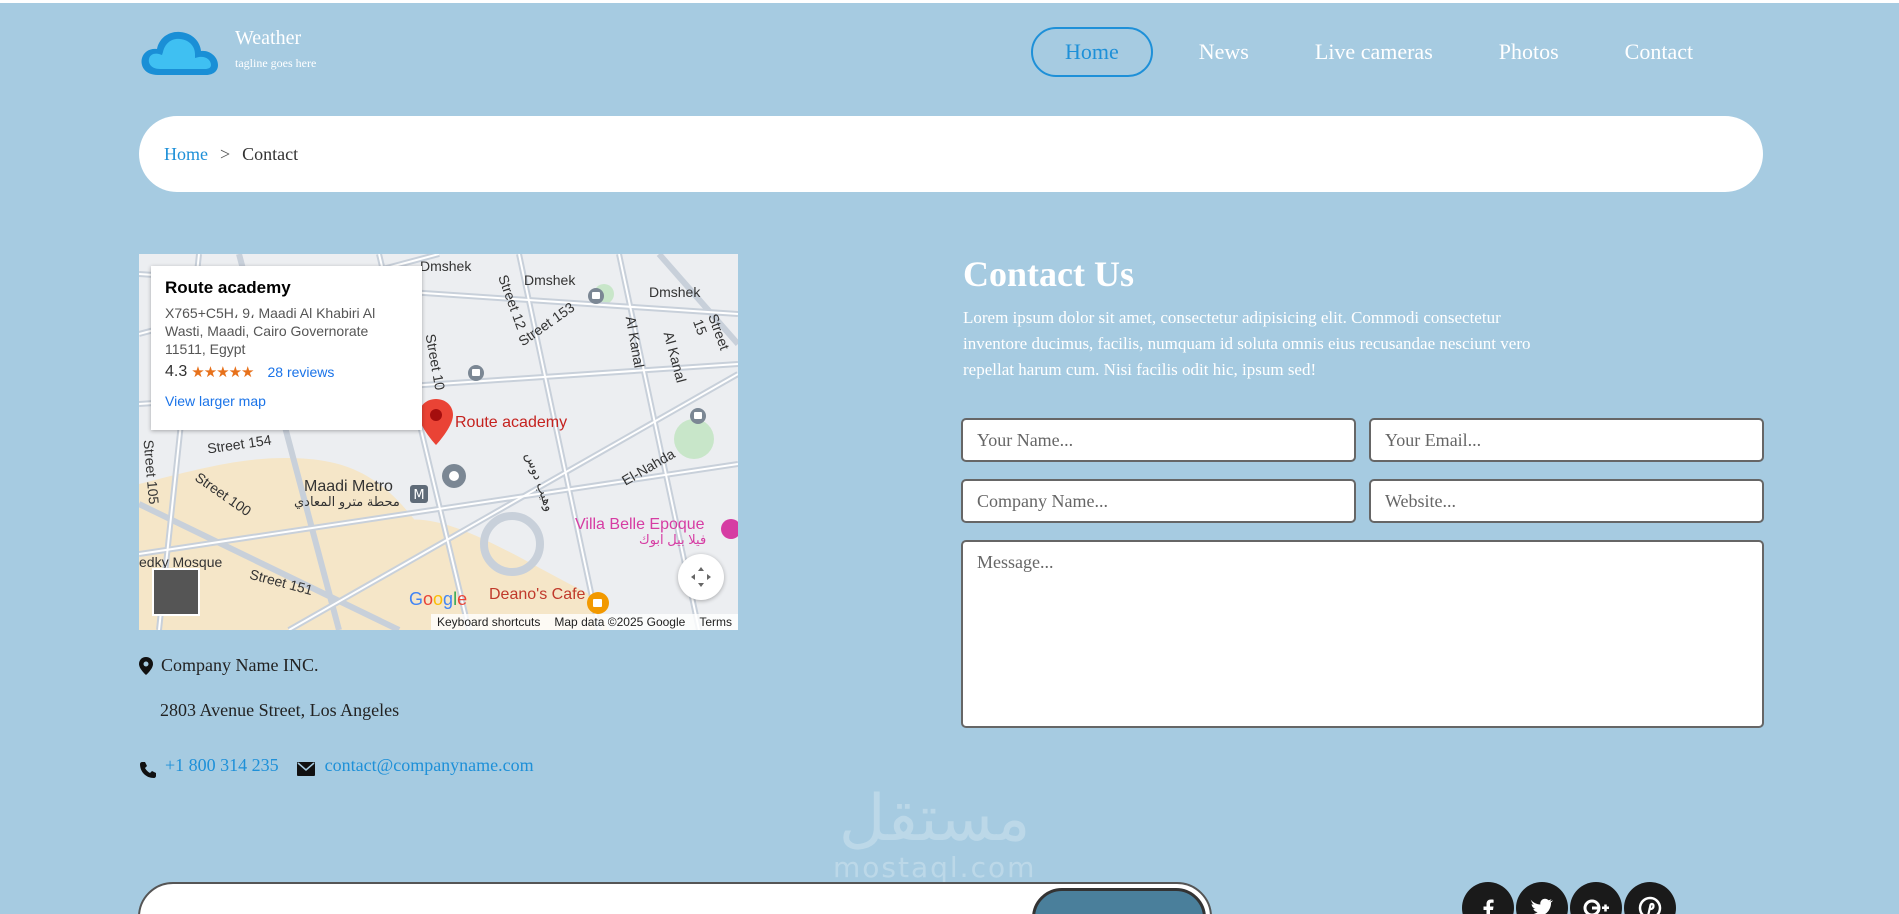  I want to click on view-larger-map-link: View larger map, so click(286, 401).